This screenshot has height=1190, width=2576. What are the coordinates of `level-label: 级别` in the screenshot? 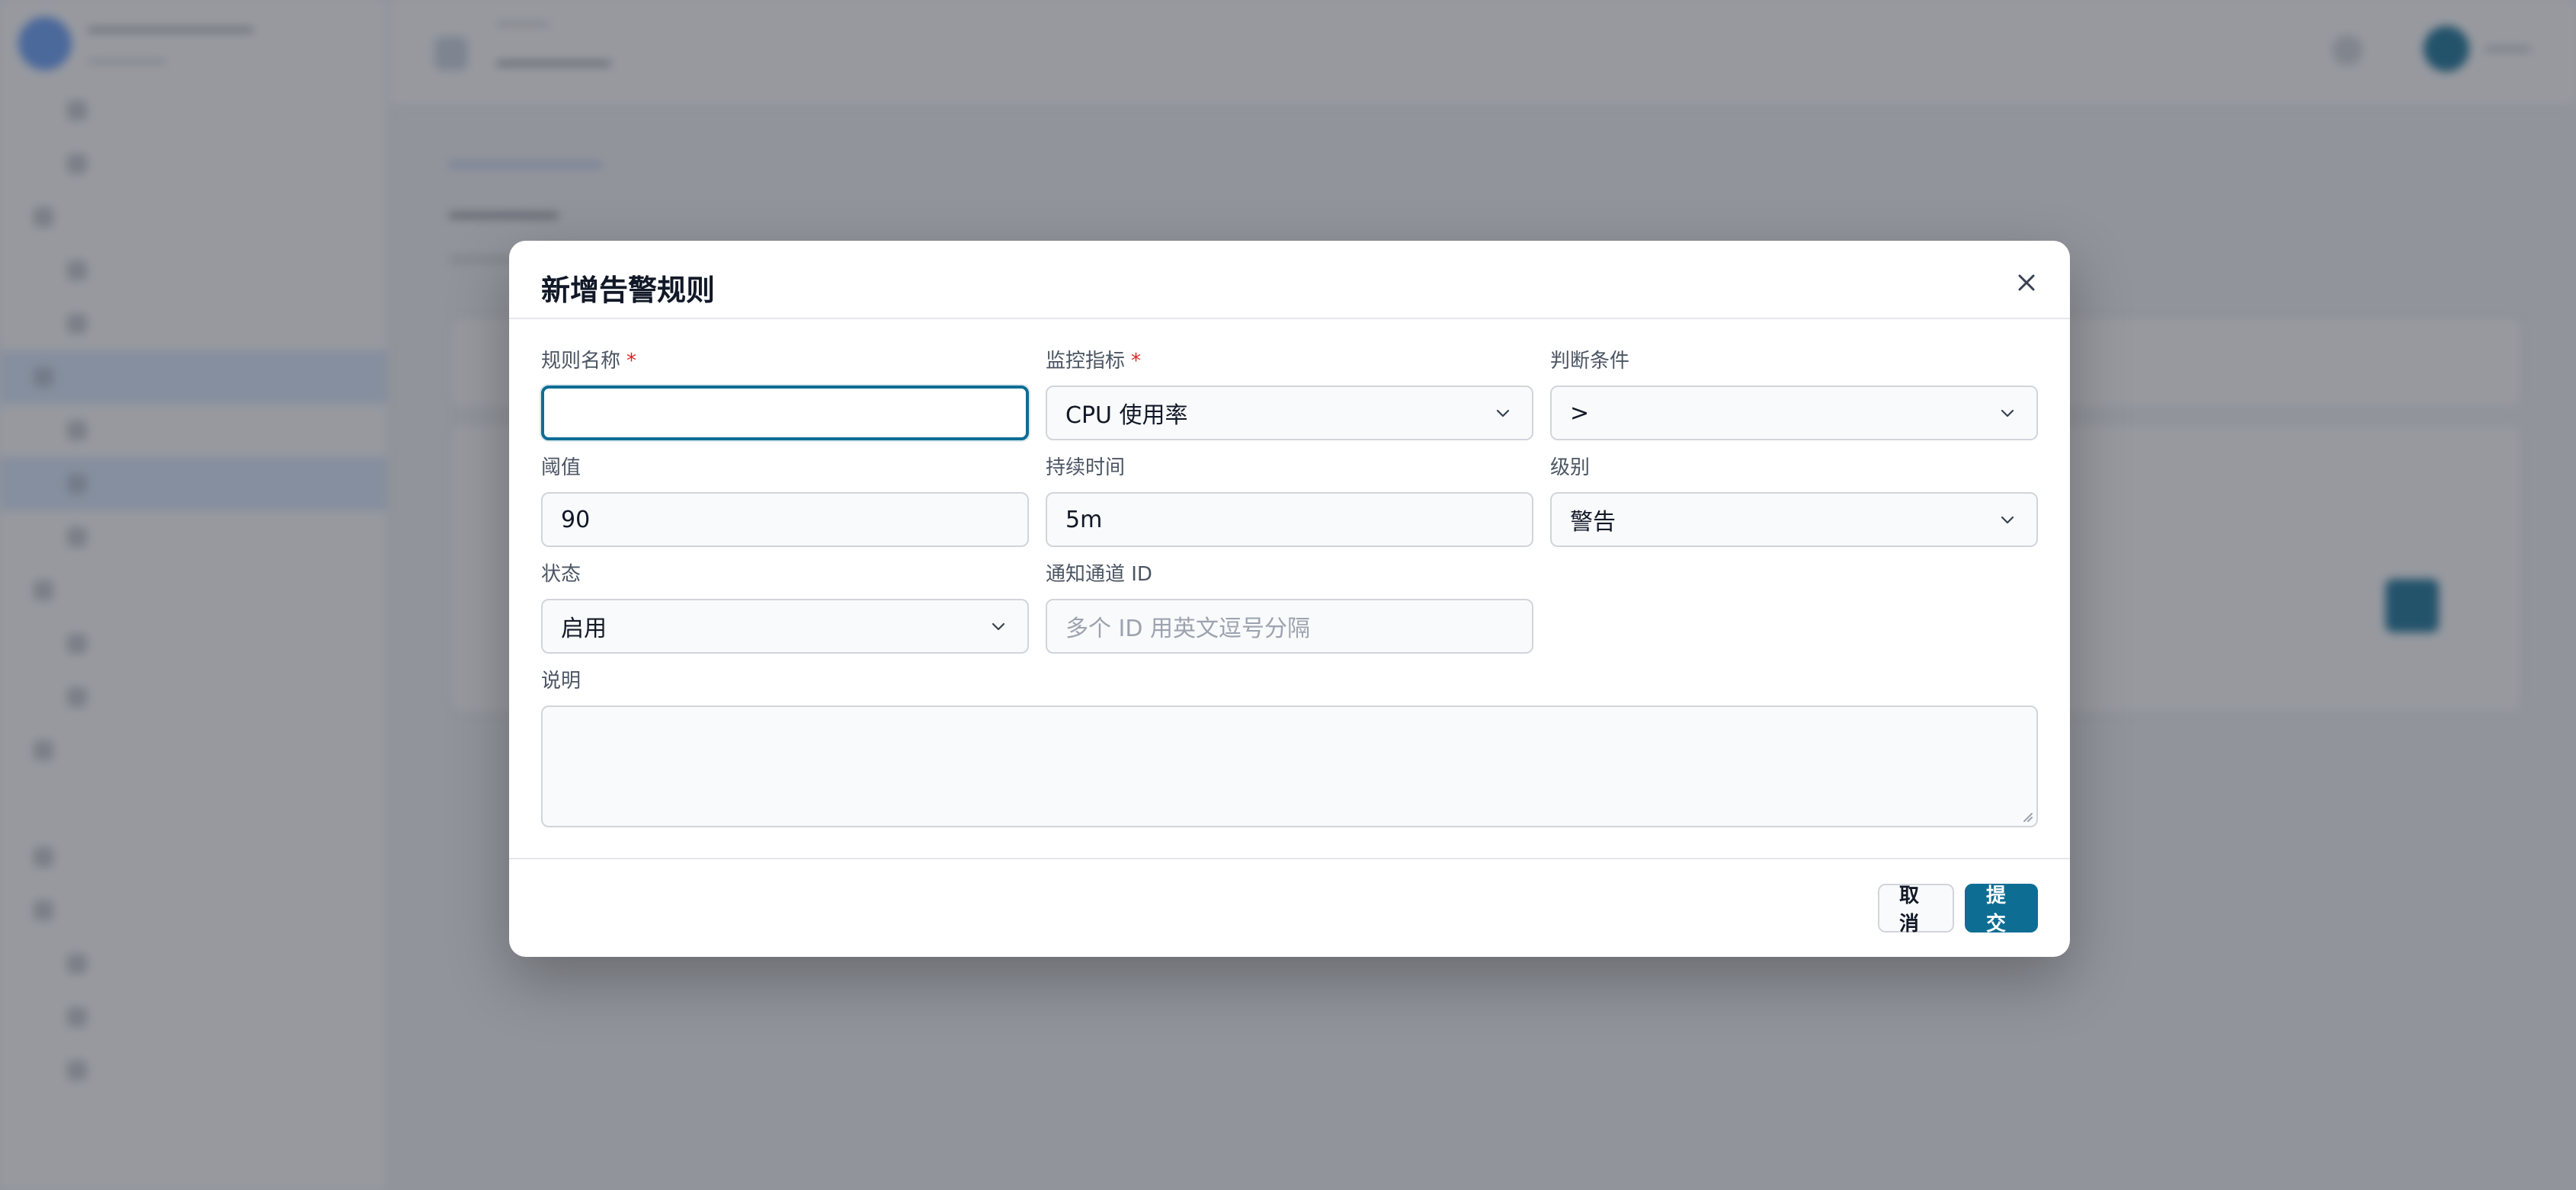 It's located at (1571, 467).